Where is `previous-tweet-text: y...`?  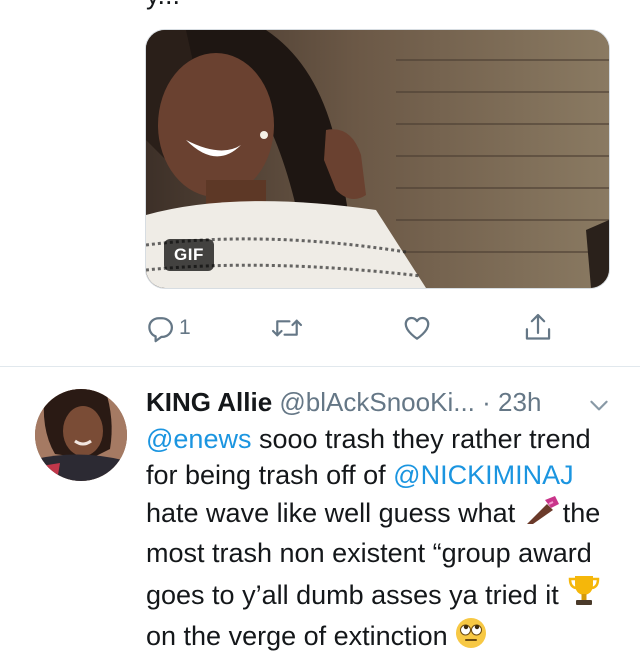
previous-tweet-text: y... is located at coordinates (163, 6).